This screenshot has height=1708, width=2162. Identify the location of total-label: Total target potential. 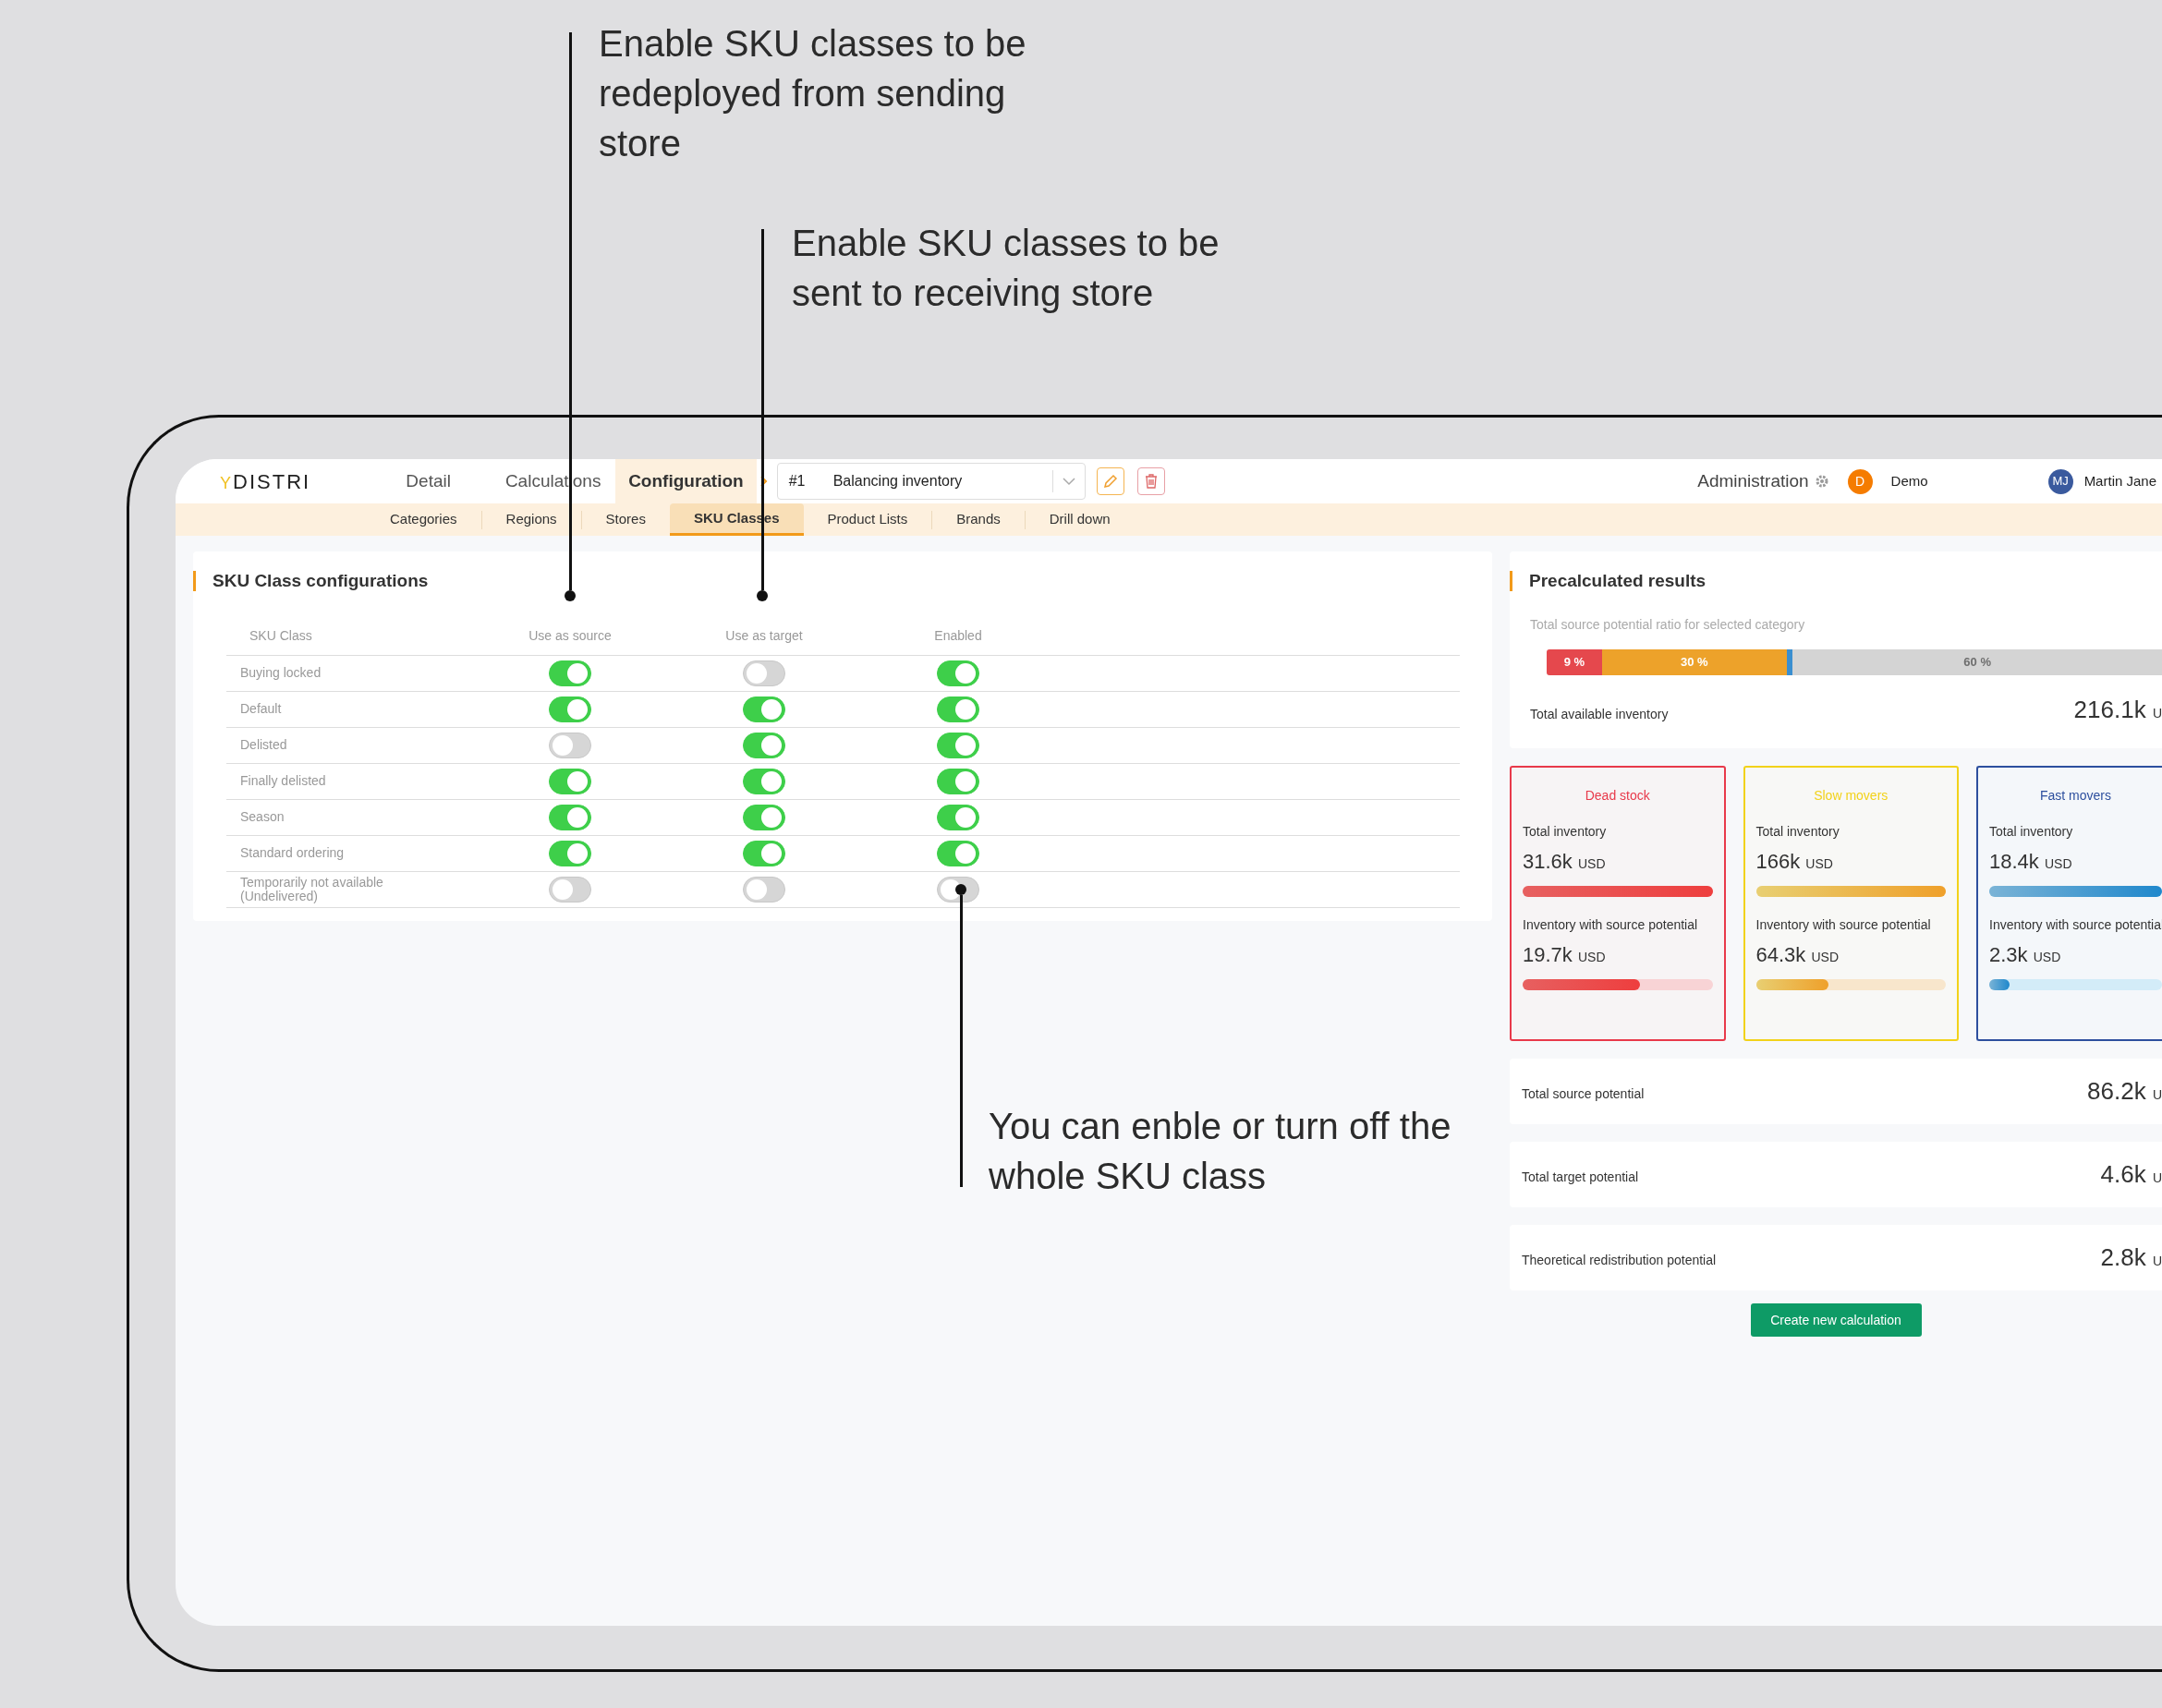
(1580, 1177).